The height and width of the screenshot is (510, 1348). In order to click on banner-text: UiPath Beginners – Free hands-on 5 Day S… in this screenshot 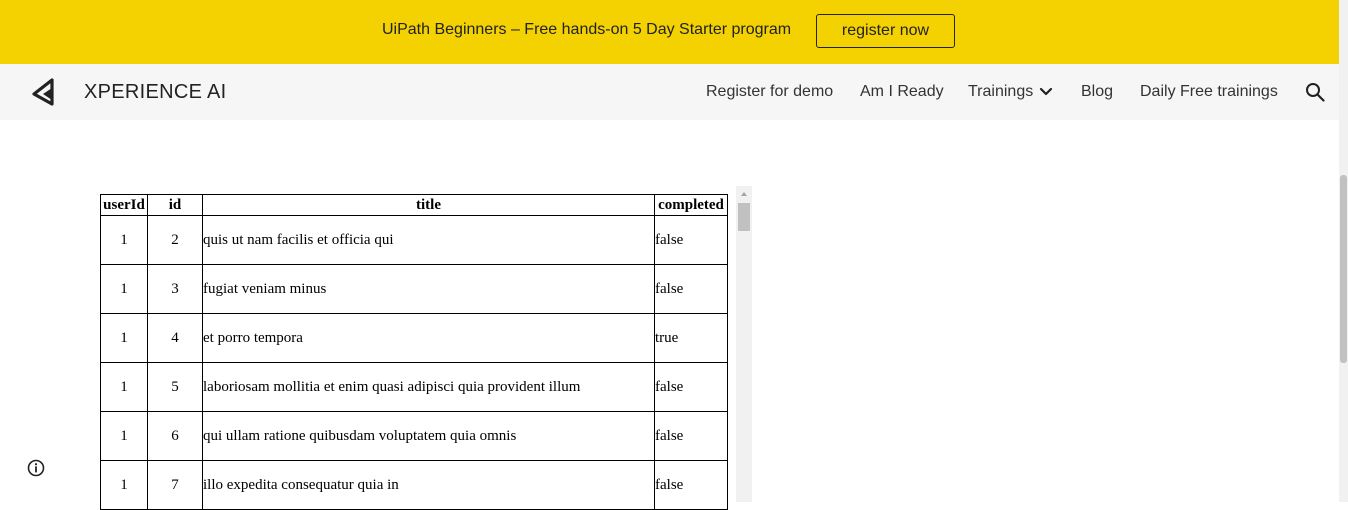, I will do `click(587, 29)`.